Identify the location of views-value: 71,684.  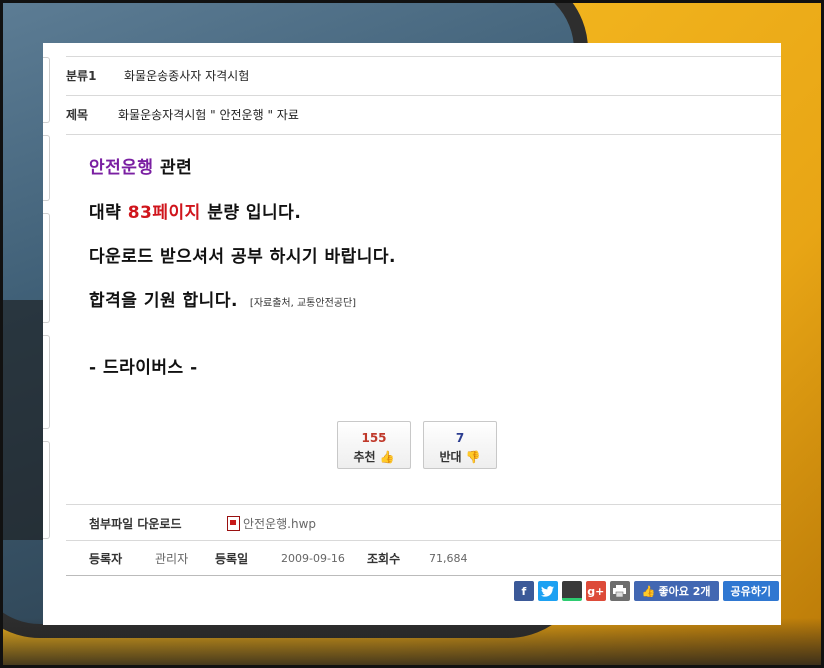
(448, 558).